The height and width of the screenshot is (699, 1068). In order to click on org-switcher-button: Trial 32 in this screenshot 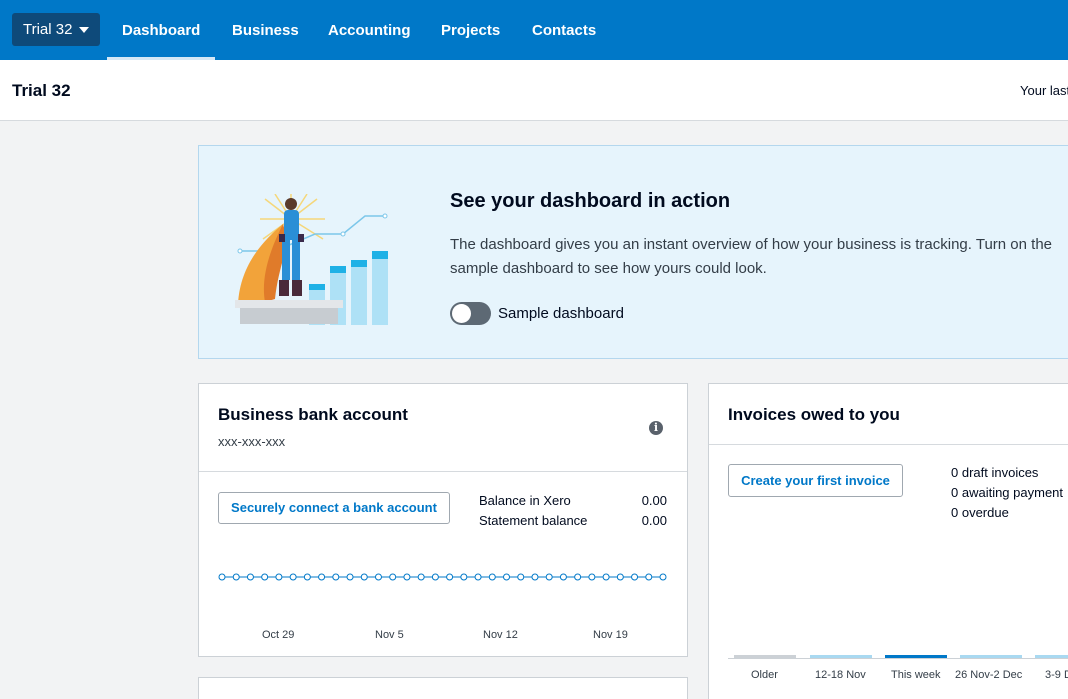, I will do `click(56, 29)`.